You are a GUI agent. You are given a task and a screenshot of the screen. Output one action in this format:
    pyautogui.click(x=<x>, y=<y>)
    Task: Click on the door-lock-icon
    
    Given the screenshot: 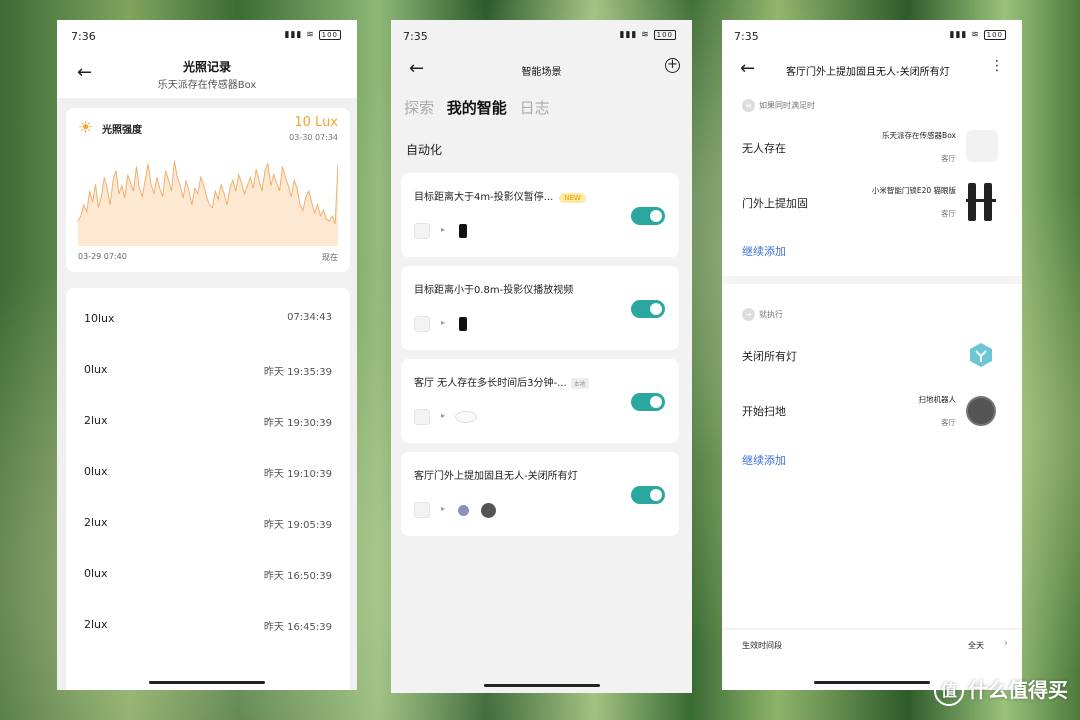 What is the action you would take?
    pyautogui.click(x=981, y=202)
    